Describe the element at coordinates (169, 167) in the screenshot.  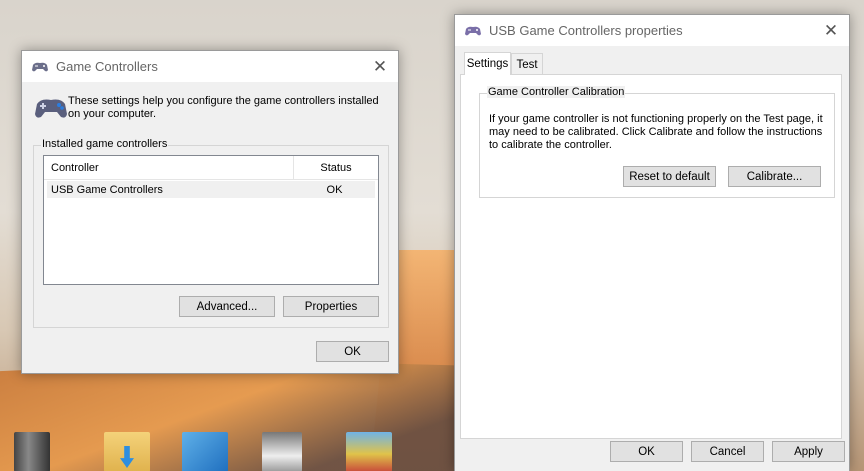
I see `column-header-controller: Controller` at that location.